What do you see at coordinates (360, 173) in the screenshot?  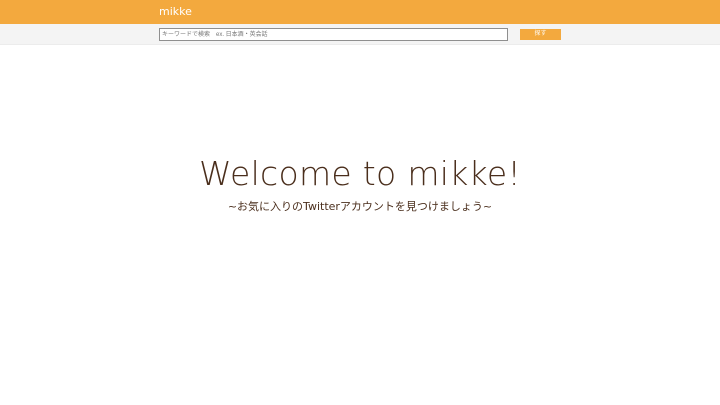 I see `hero-title: Welcome to mikke!` at bounding box center [360, 173].